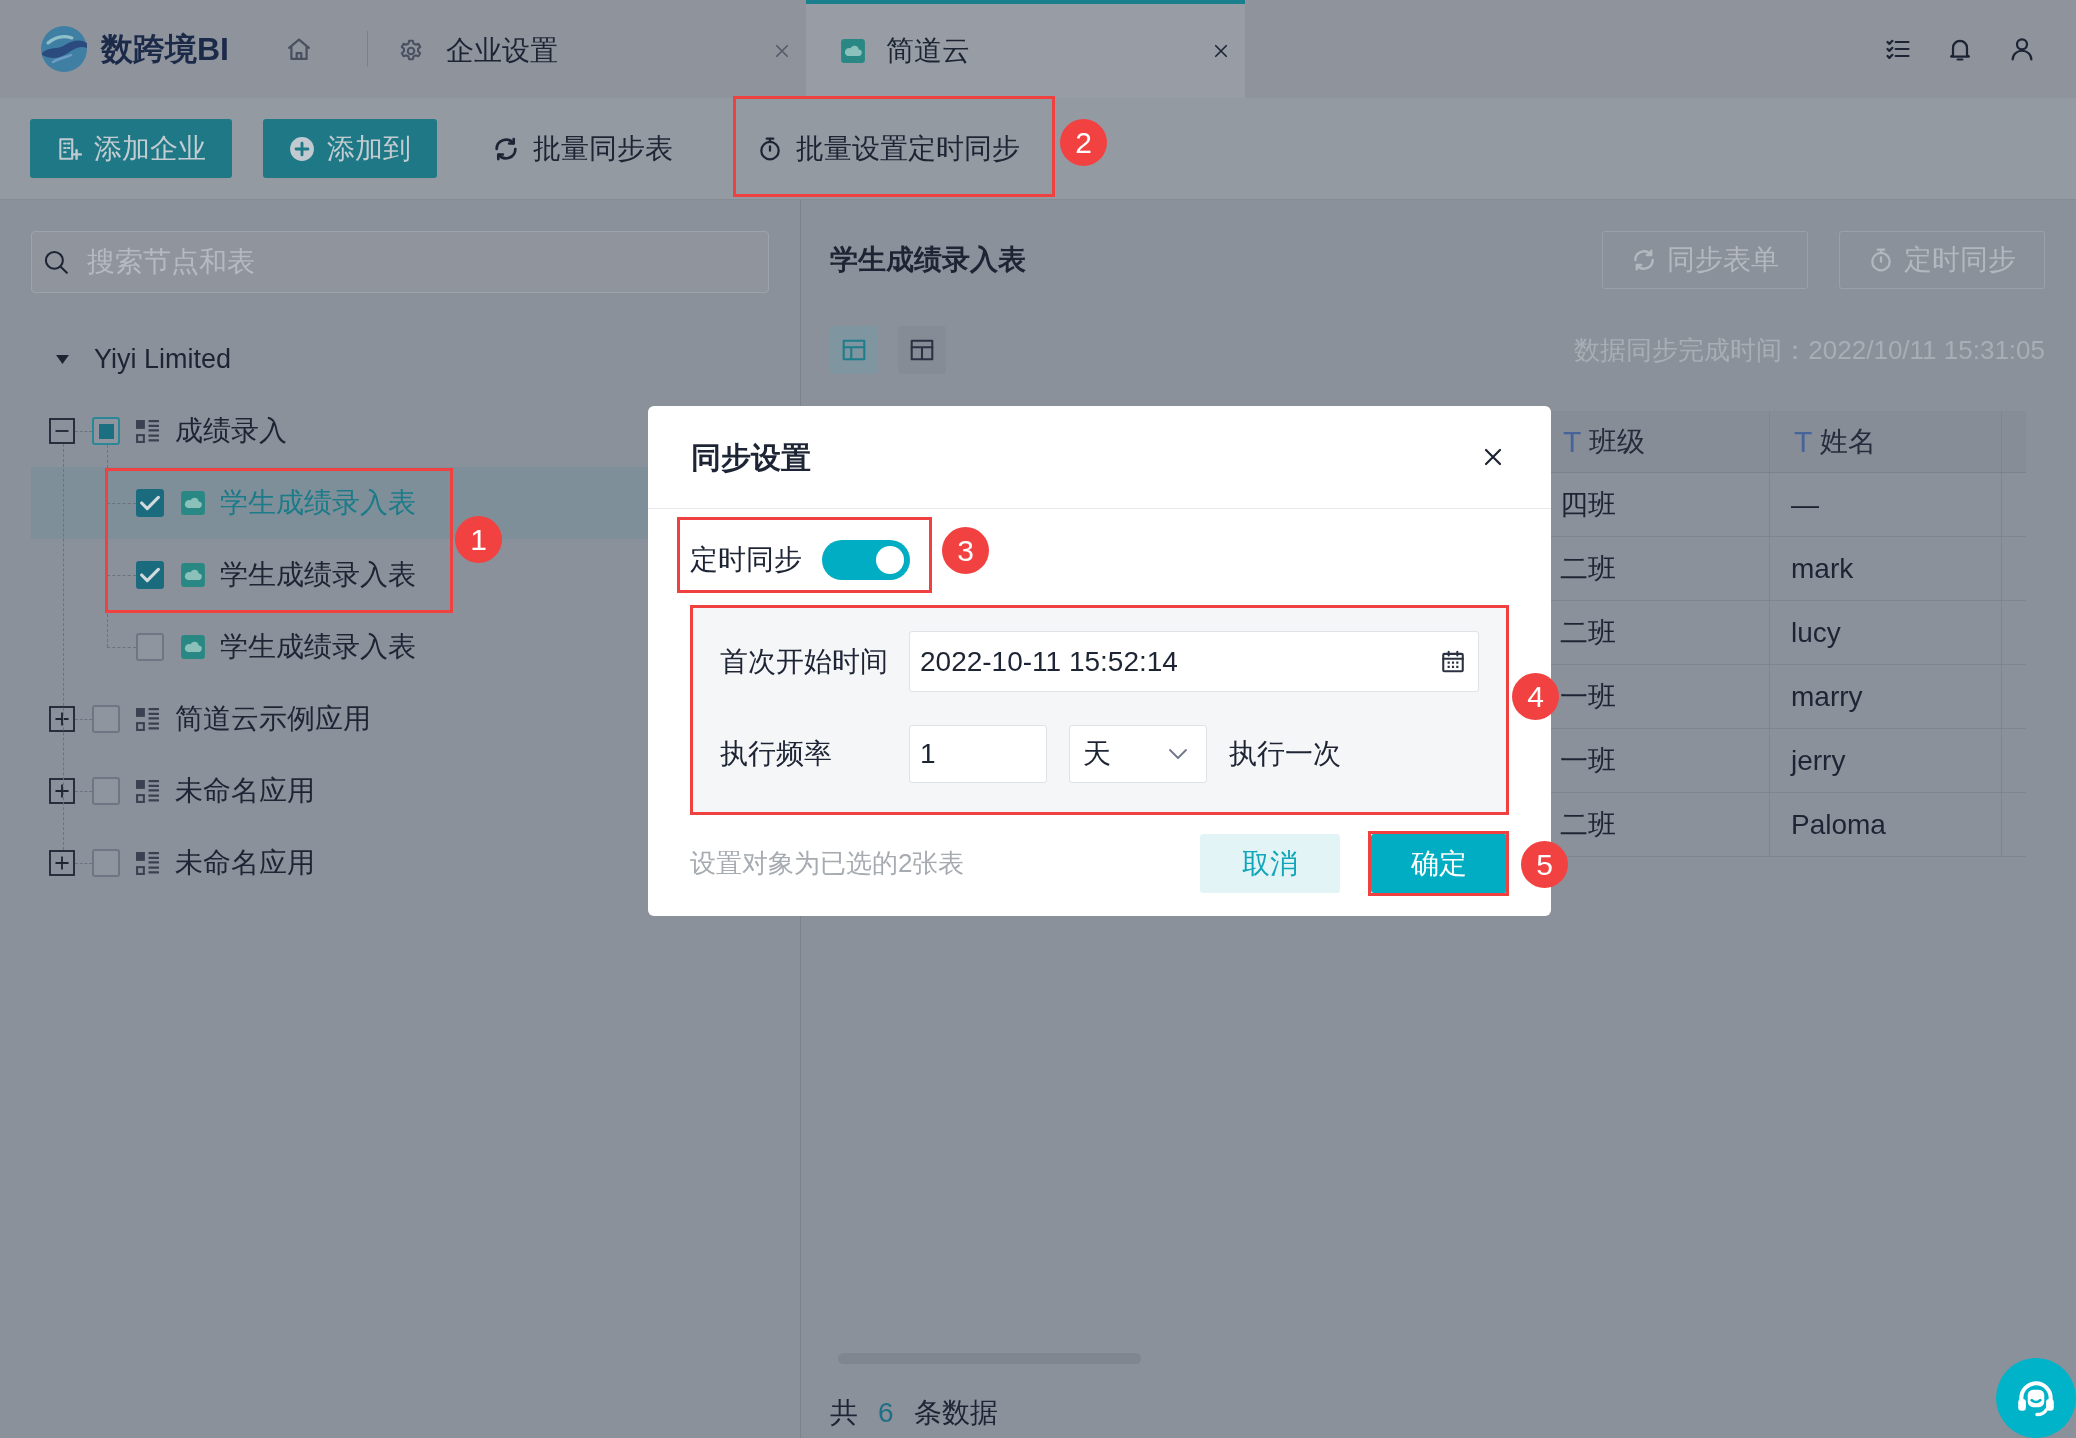 This screenshot has height=1438, width=2076. I want to click on toolbar-button: 添加企业, so click(131, 148).